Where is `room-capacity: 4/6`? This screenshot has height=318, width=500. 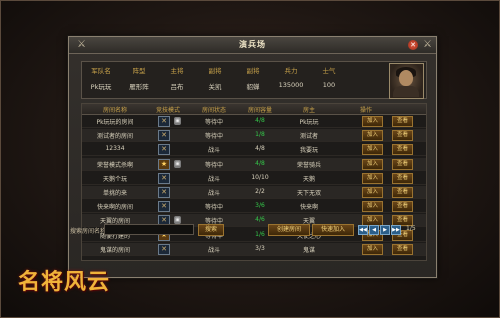
room-capacity: 4/6 is located at coordinates (260, 220).